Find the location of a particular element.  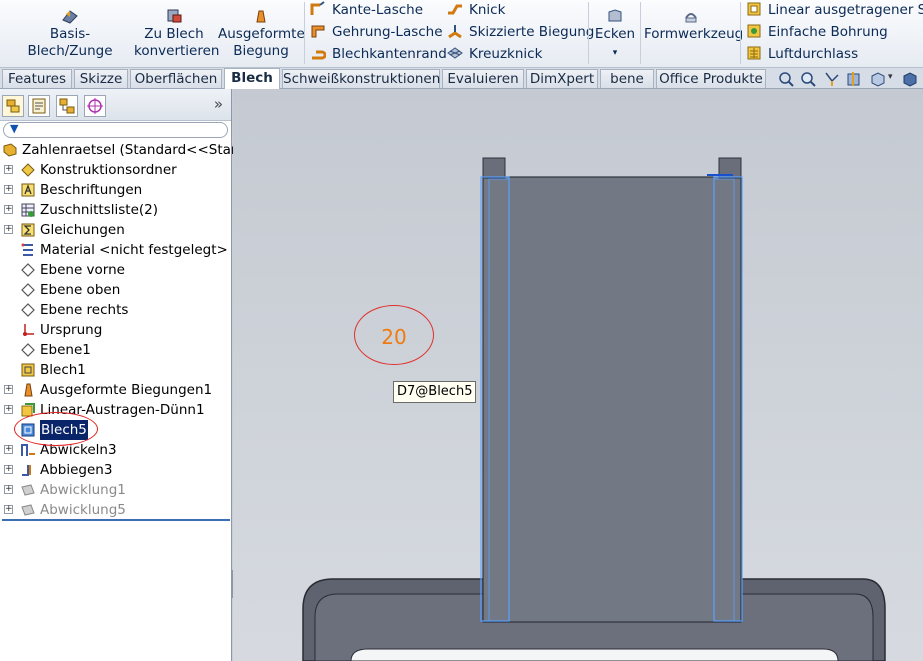

convert-to-sheetmetal-icon is located at coordinates (174, 16).